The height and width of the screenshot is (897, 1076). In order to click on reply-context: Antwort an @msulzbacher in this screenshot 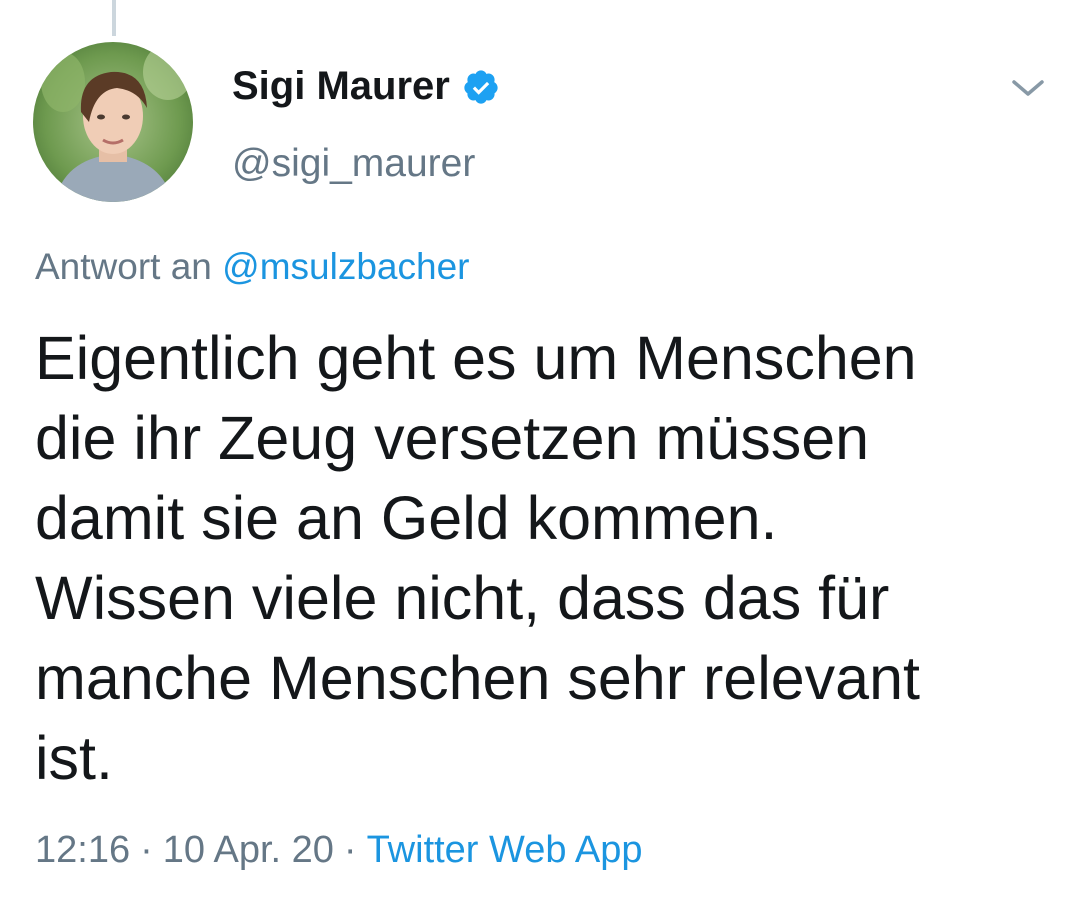, I will do `click(252, 267)`.